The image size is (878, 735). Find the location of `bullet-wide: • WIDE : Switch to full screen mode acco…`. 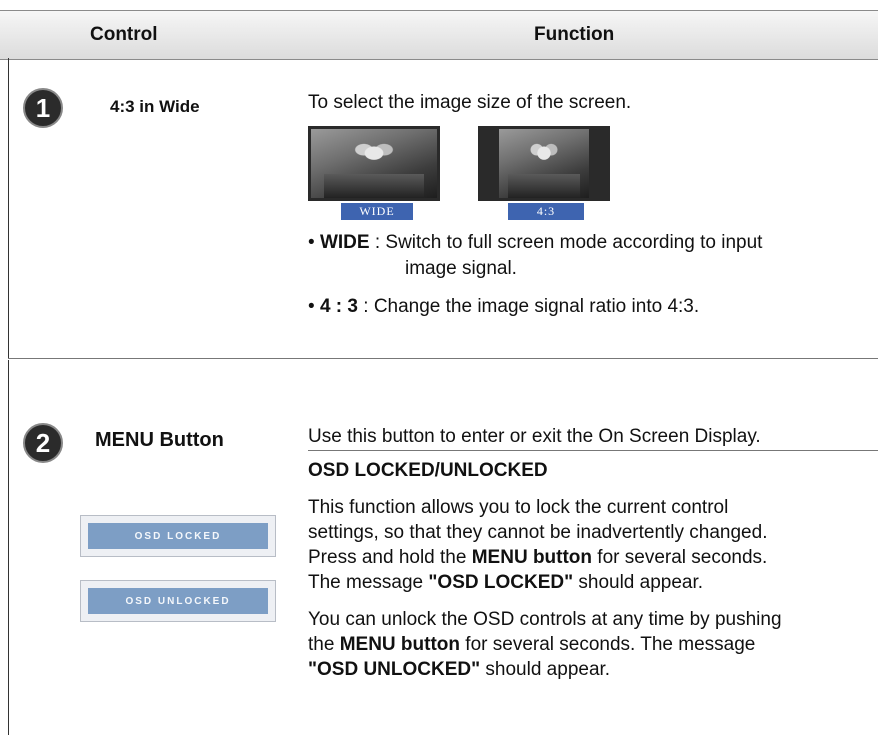

bullet-wide: • WIDE : Switch to full screen mode acco… is located at coordinates (535, 242).